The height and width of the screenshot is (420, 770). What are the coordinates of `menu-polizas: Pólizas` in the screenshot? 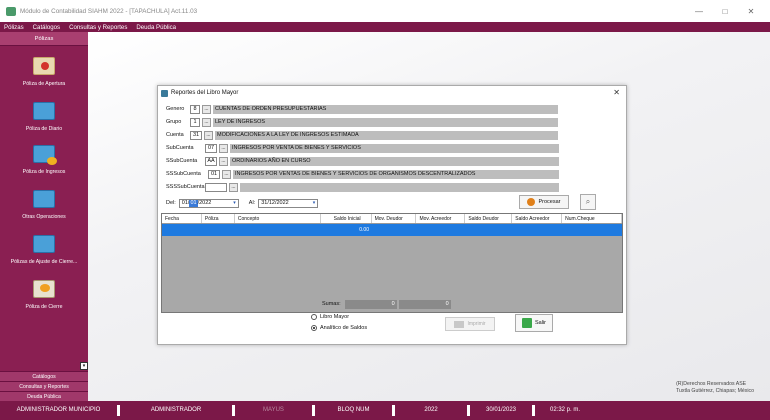 It's located at (14, 27).